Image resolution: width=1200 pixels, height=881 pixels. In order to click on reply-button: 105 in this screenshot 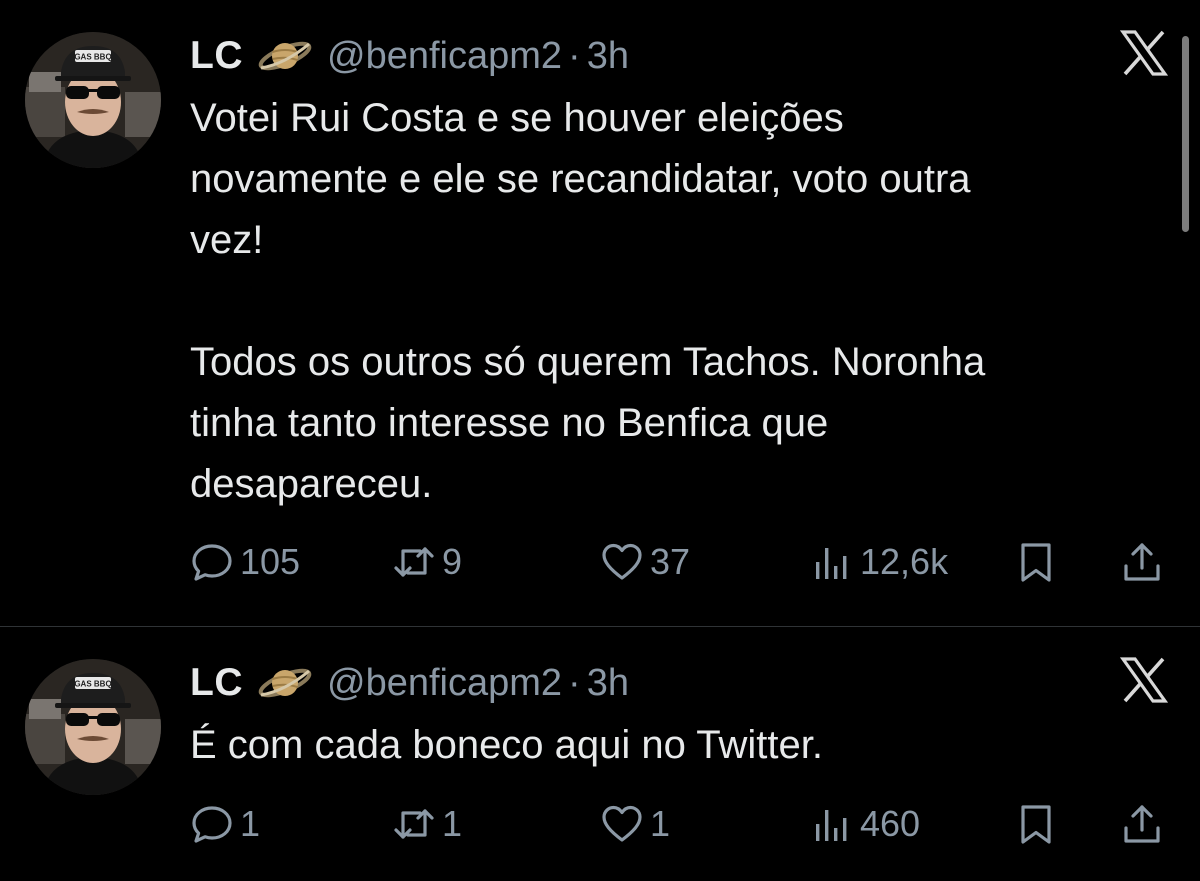, I will do `click(245, 562)`.